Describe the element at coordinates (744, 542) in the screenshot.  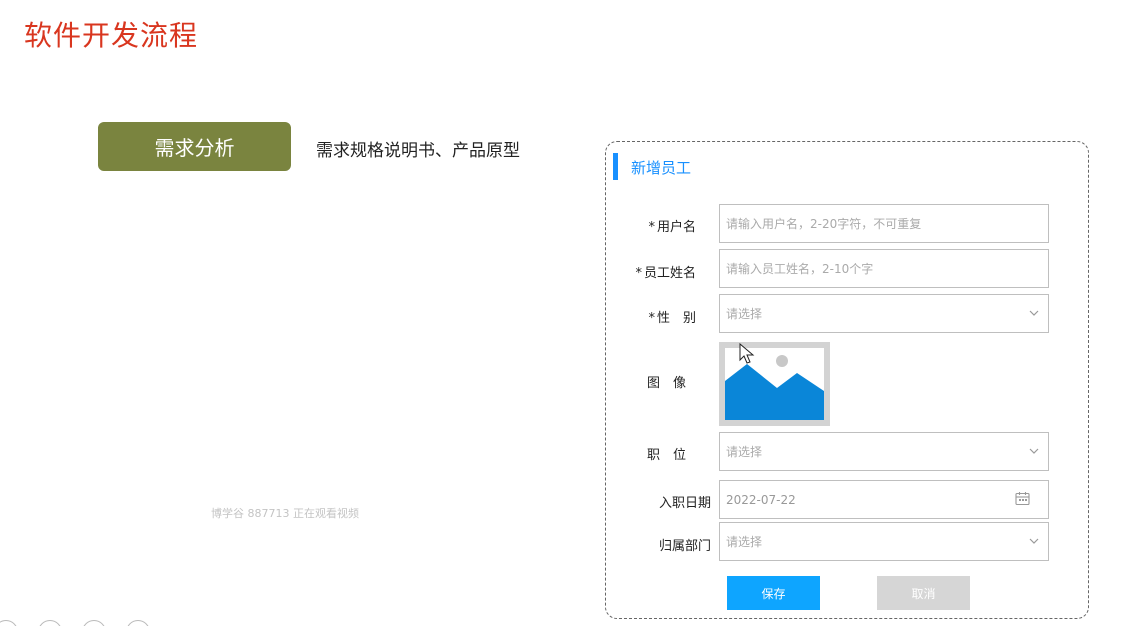
I see `department-placeholder: 请选择` at that location.